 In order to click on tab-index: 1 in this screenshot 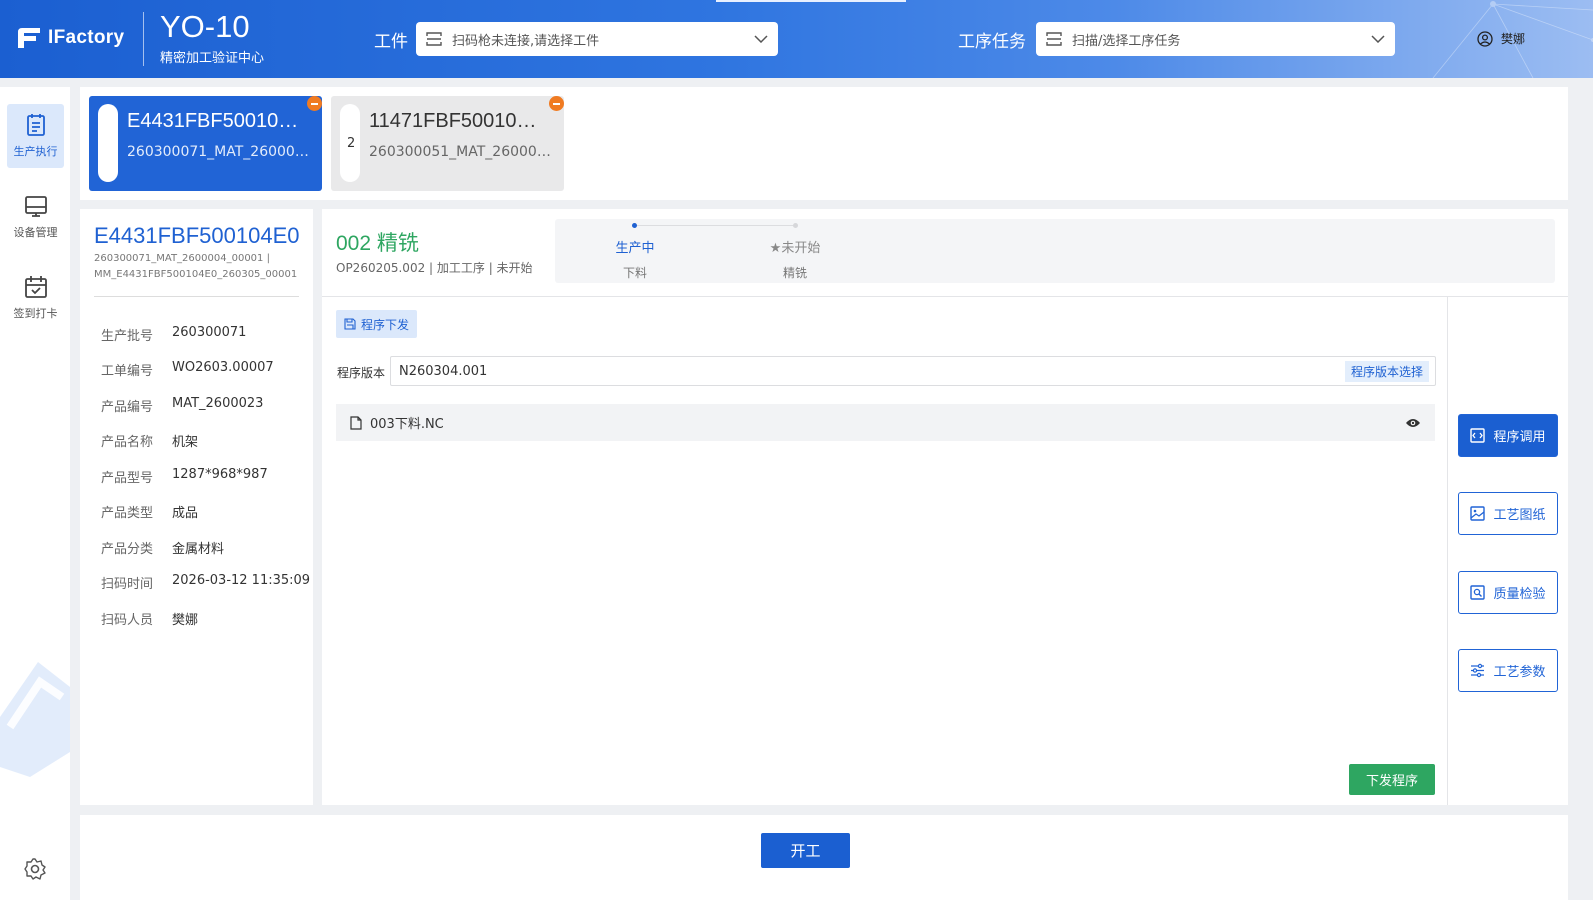, I will do `click(109, 143)`.